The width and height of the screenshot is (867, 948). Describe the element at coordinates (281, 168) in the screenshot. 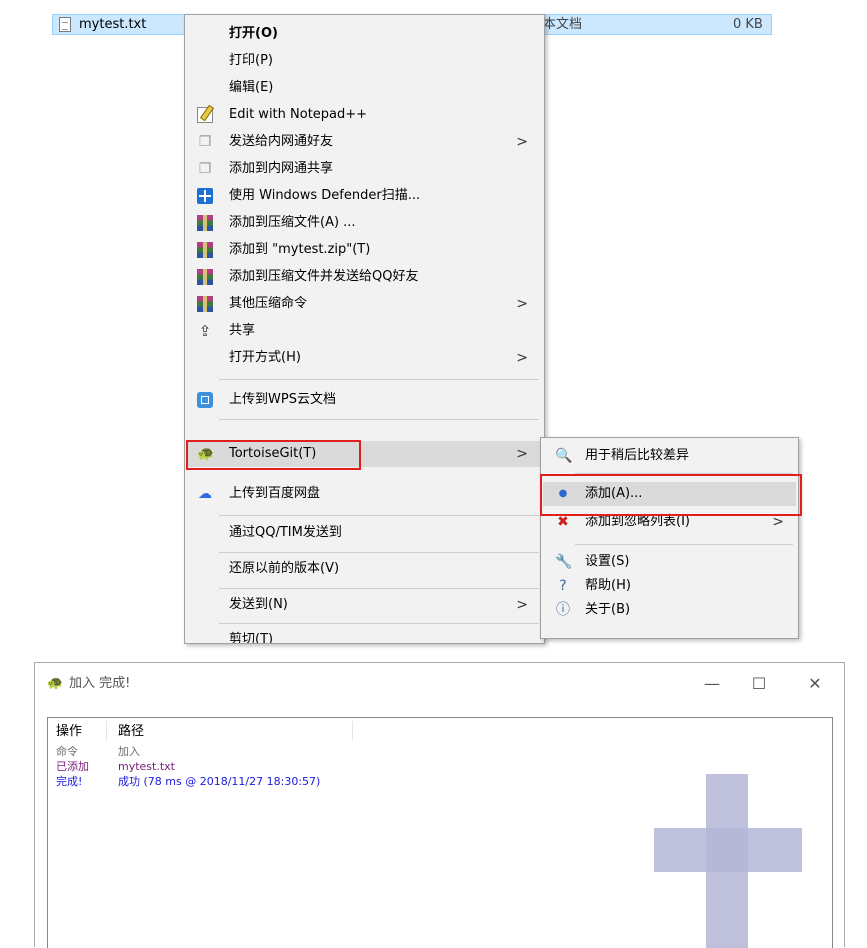

I see `menu-item-label: 添加到内网通共享` at that location.